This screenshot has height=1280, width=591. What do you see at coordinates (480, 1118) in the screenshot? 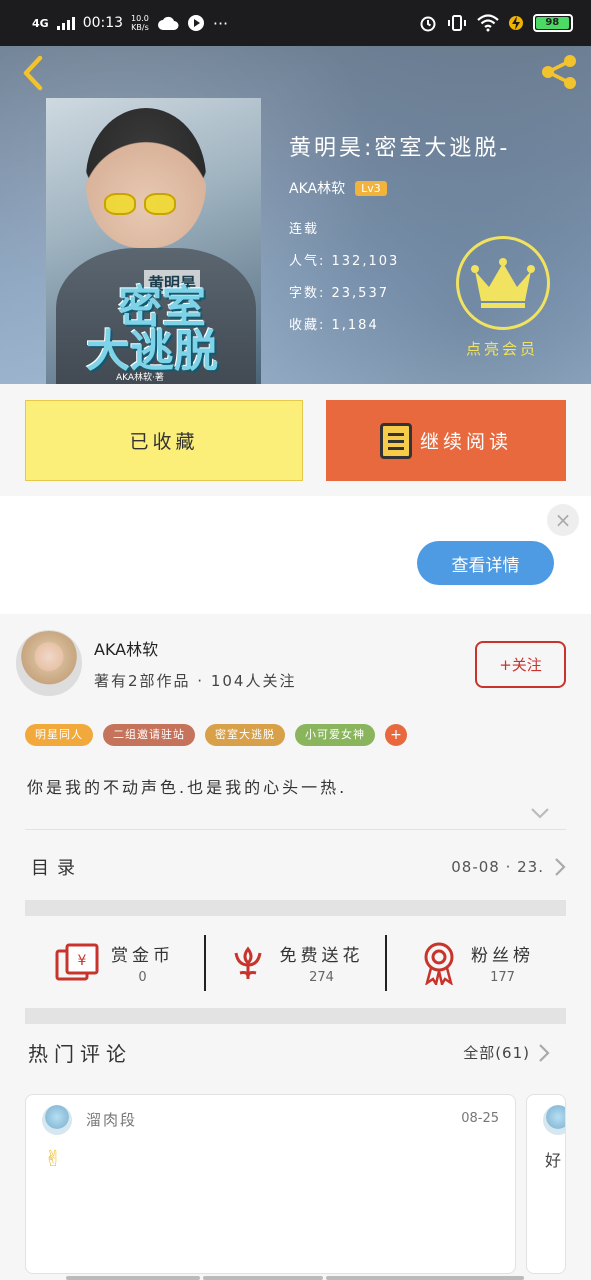
I see `comment-date: 08-25` at bounding box center [480, 1118].